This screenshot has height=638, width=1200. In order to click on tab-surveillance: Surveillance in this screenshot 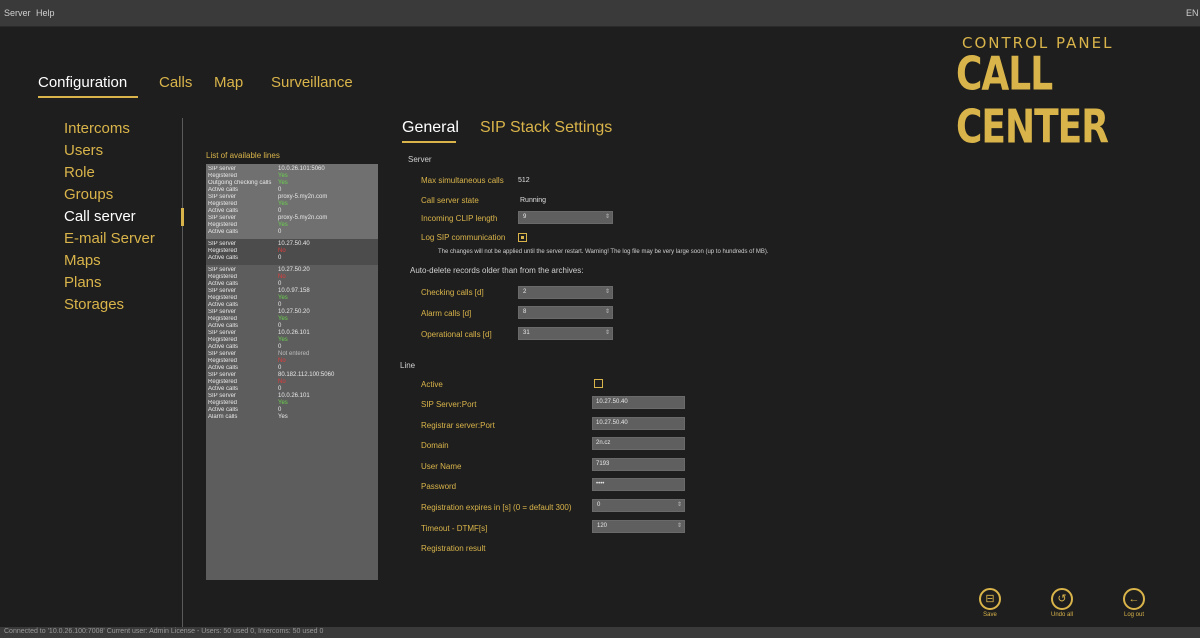, I will do `click(312, 82)`.